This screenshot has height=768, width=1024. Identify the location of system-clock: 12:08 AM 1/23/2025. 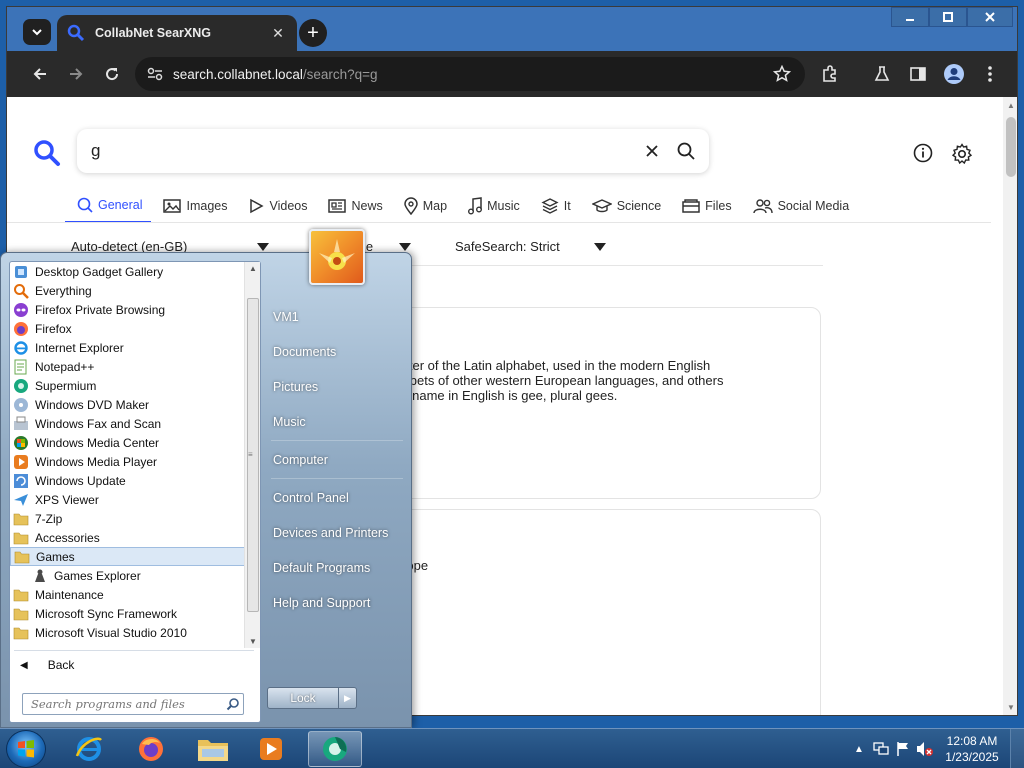
(972, 749).